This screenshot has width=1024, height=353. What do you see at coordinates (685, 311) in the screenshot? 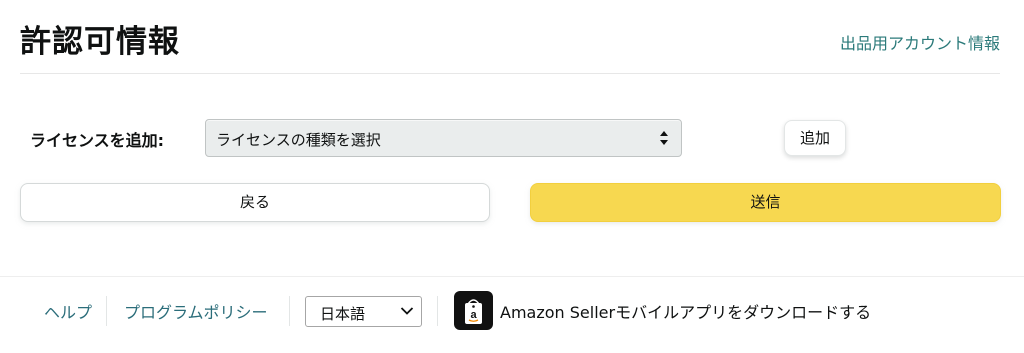
I see `download-seller-app-link: Amazon Sellerモバイルアプリをダウンロードする` at bounding box center [685, 311].